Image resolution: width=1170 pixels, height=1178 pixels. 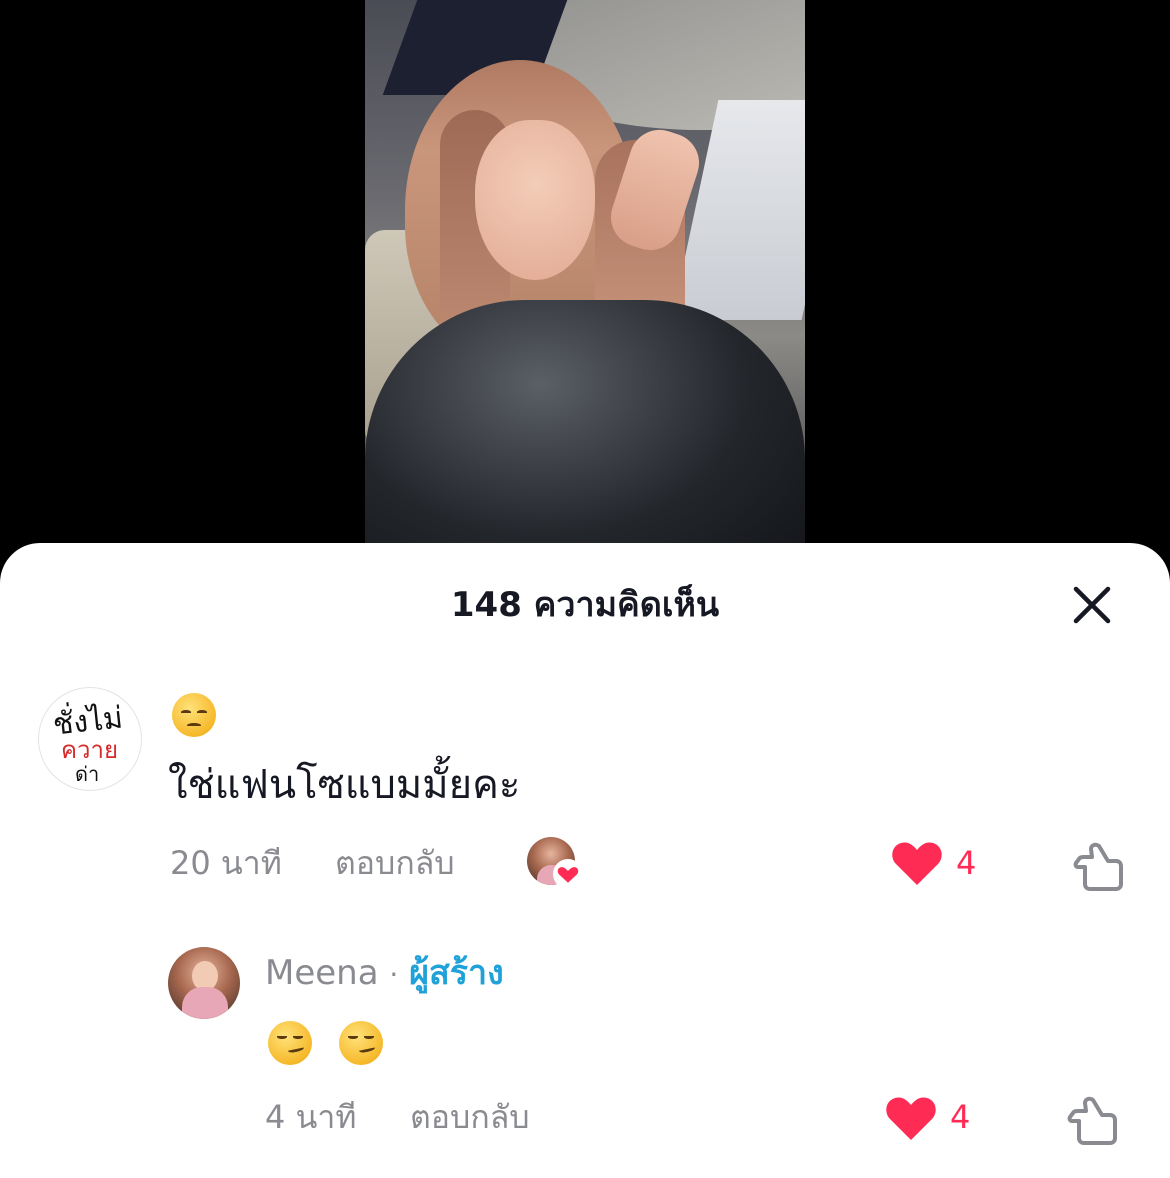 I want to click on comment-text: ใช่แฟนโซแบมมั้ยคะ, so click(x=344, y=785).